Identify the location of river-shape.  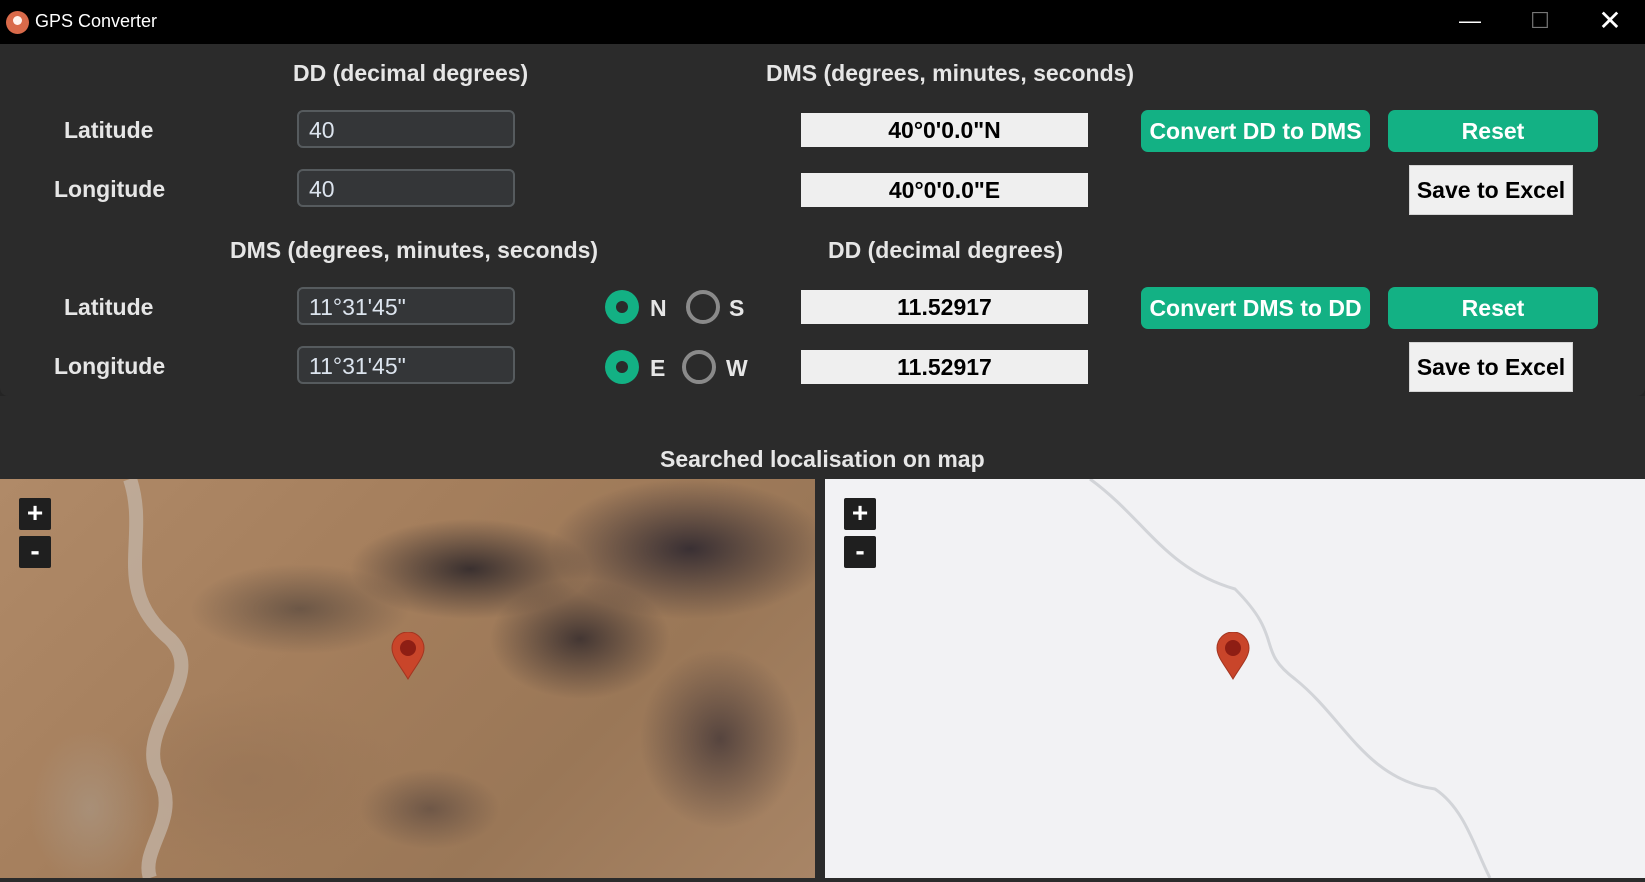
(156, 678).